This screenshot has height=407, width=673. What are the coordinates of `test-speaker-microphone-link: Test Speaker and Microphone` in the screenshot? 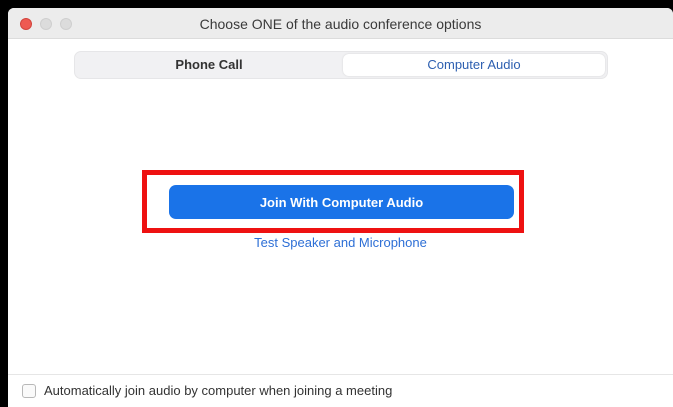 It's located at (340, 242).